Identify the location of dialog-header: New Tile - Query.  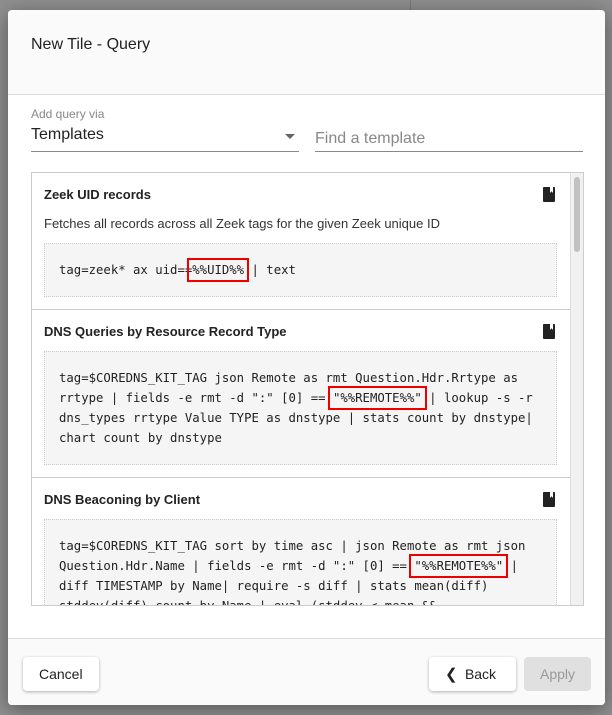
(306, 52).